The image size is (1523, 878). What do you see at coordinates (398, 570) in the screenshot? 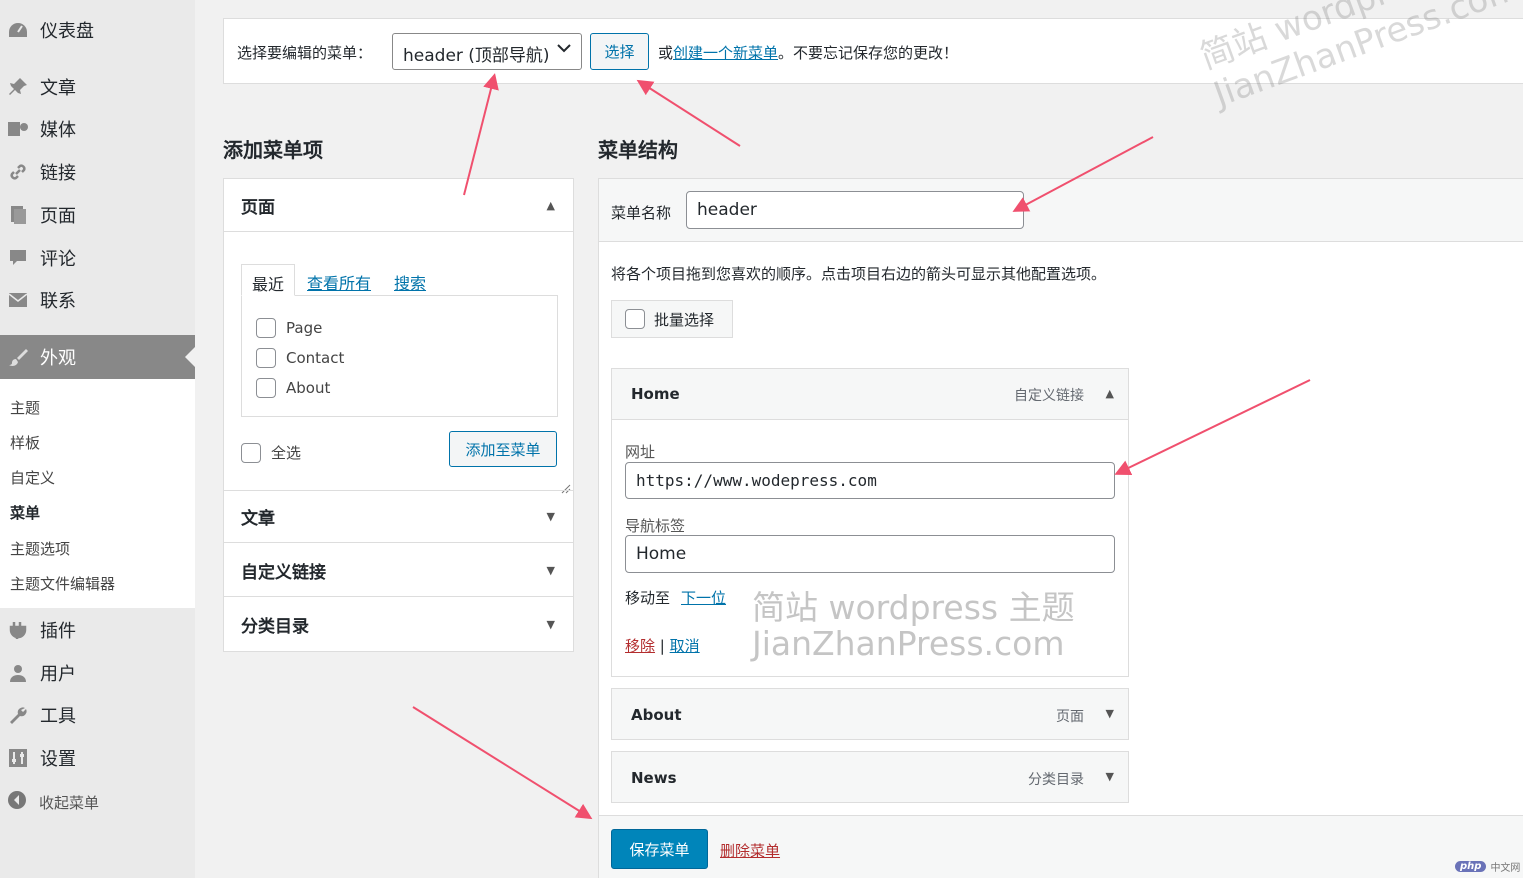
I see `accordion-custom-links: 自定义链接 ▼` at bounding box center [398, 570].